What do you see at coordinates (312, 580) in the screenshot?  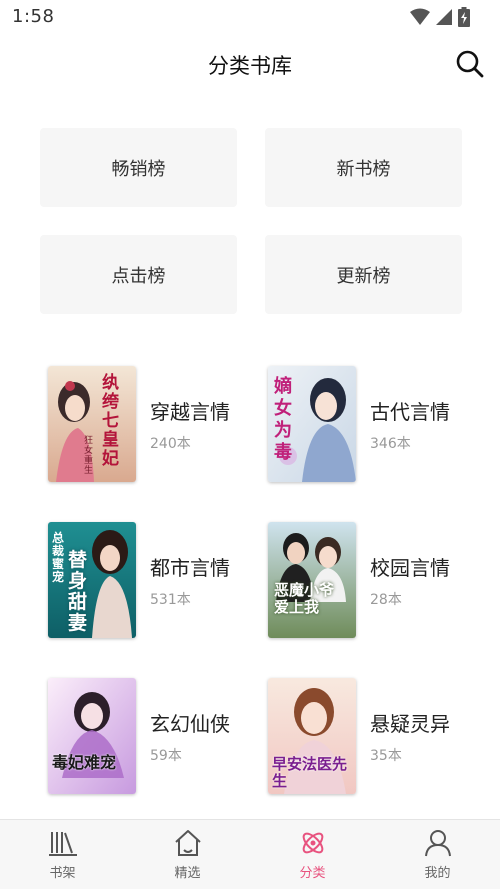 I see `book-cover: 恶魔小爷爱上我` at bounding box center [312, 580].